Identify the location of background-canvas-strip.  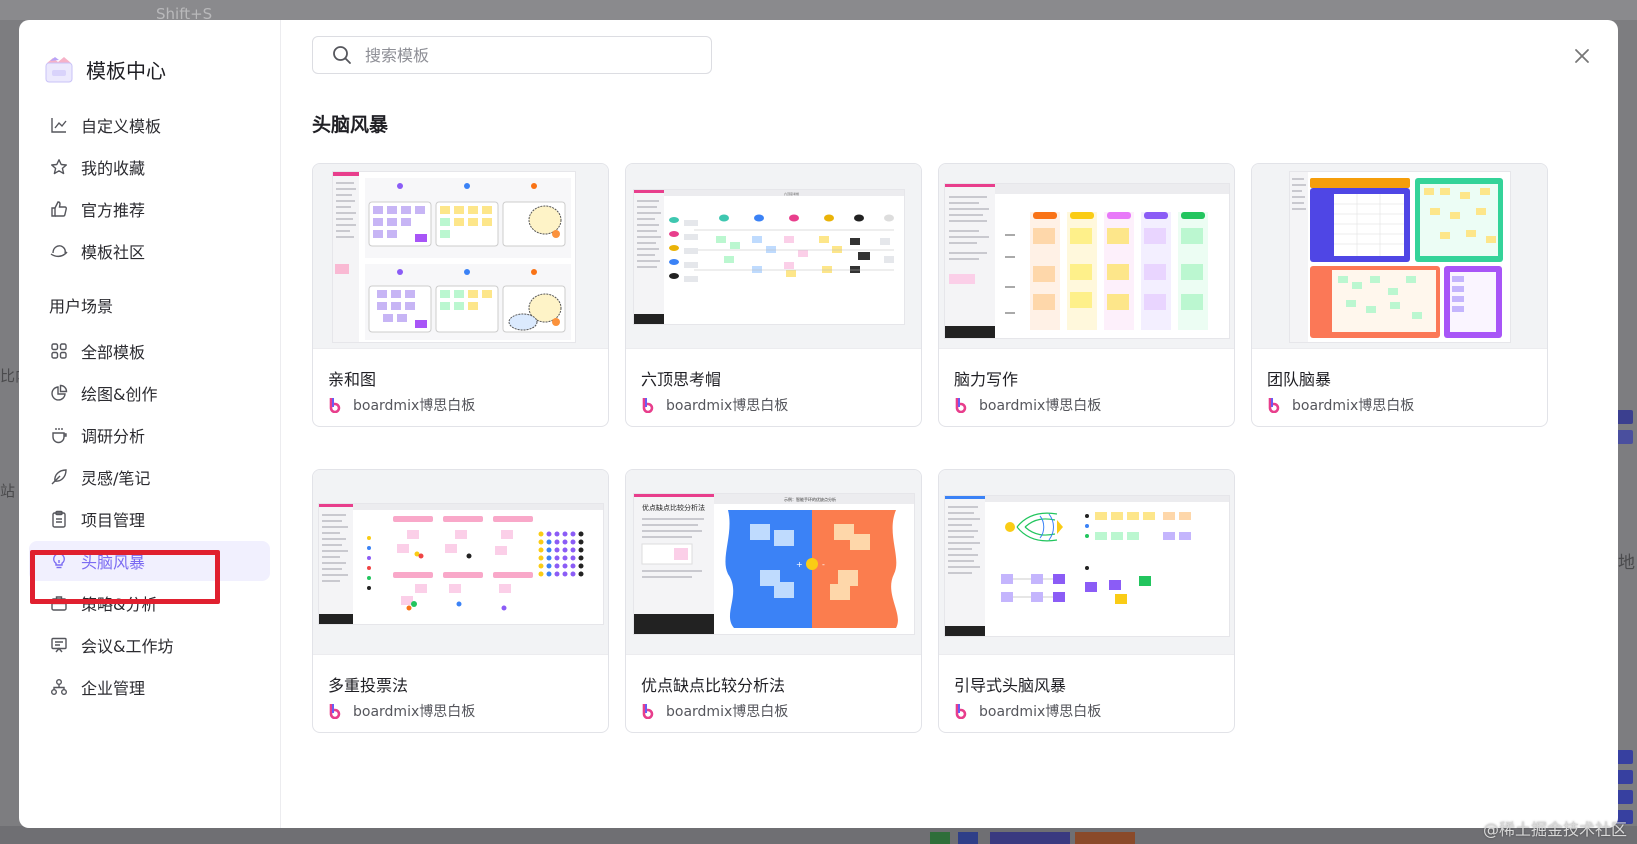
(818, 835).